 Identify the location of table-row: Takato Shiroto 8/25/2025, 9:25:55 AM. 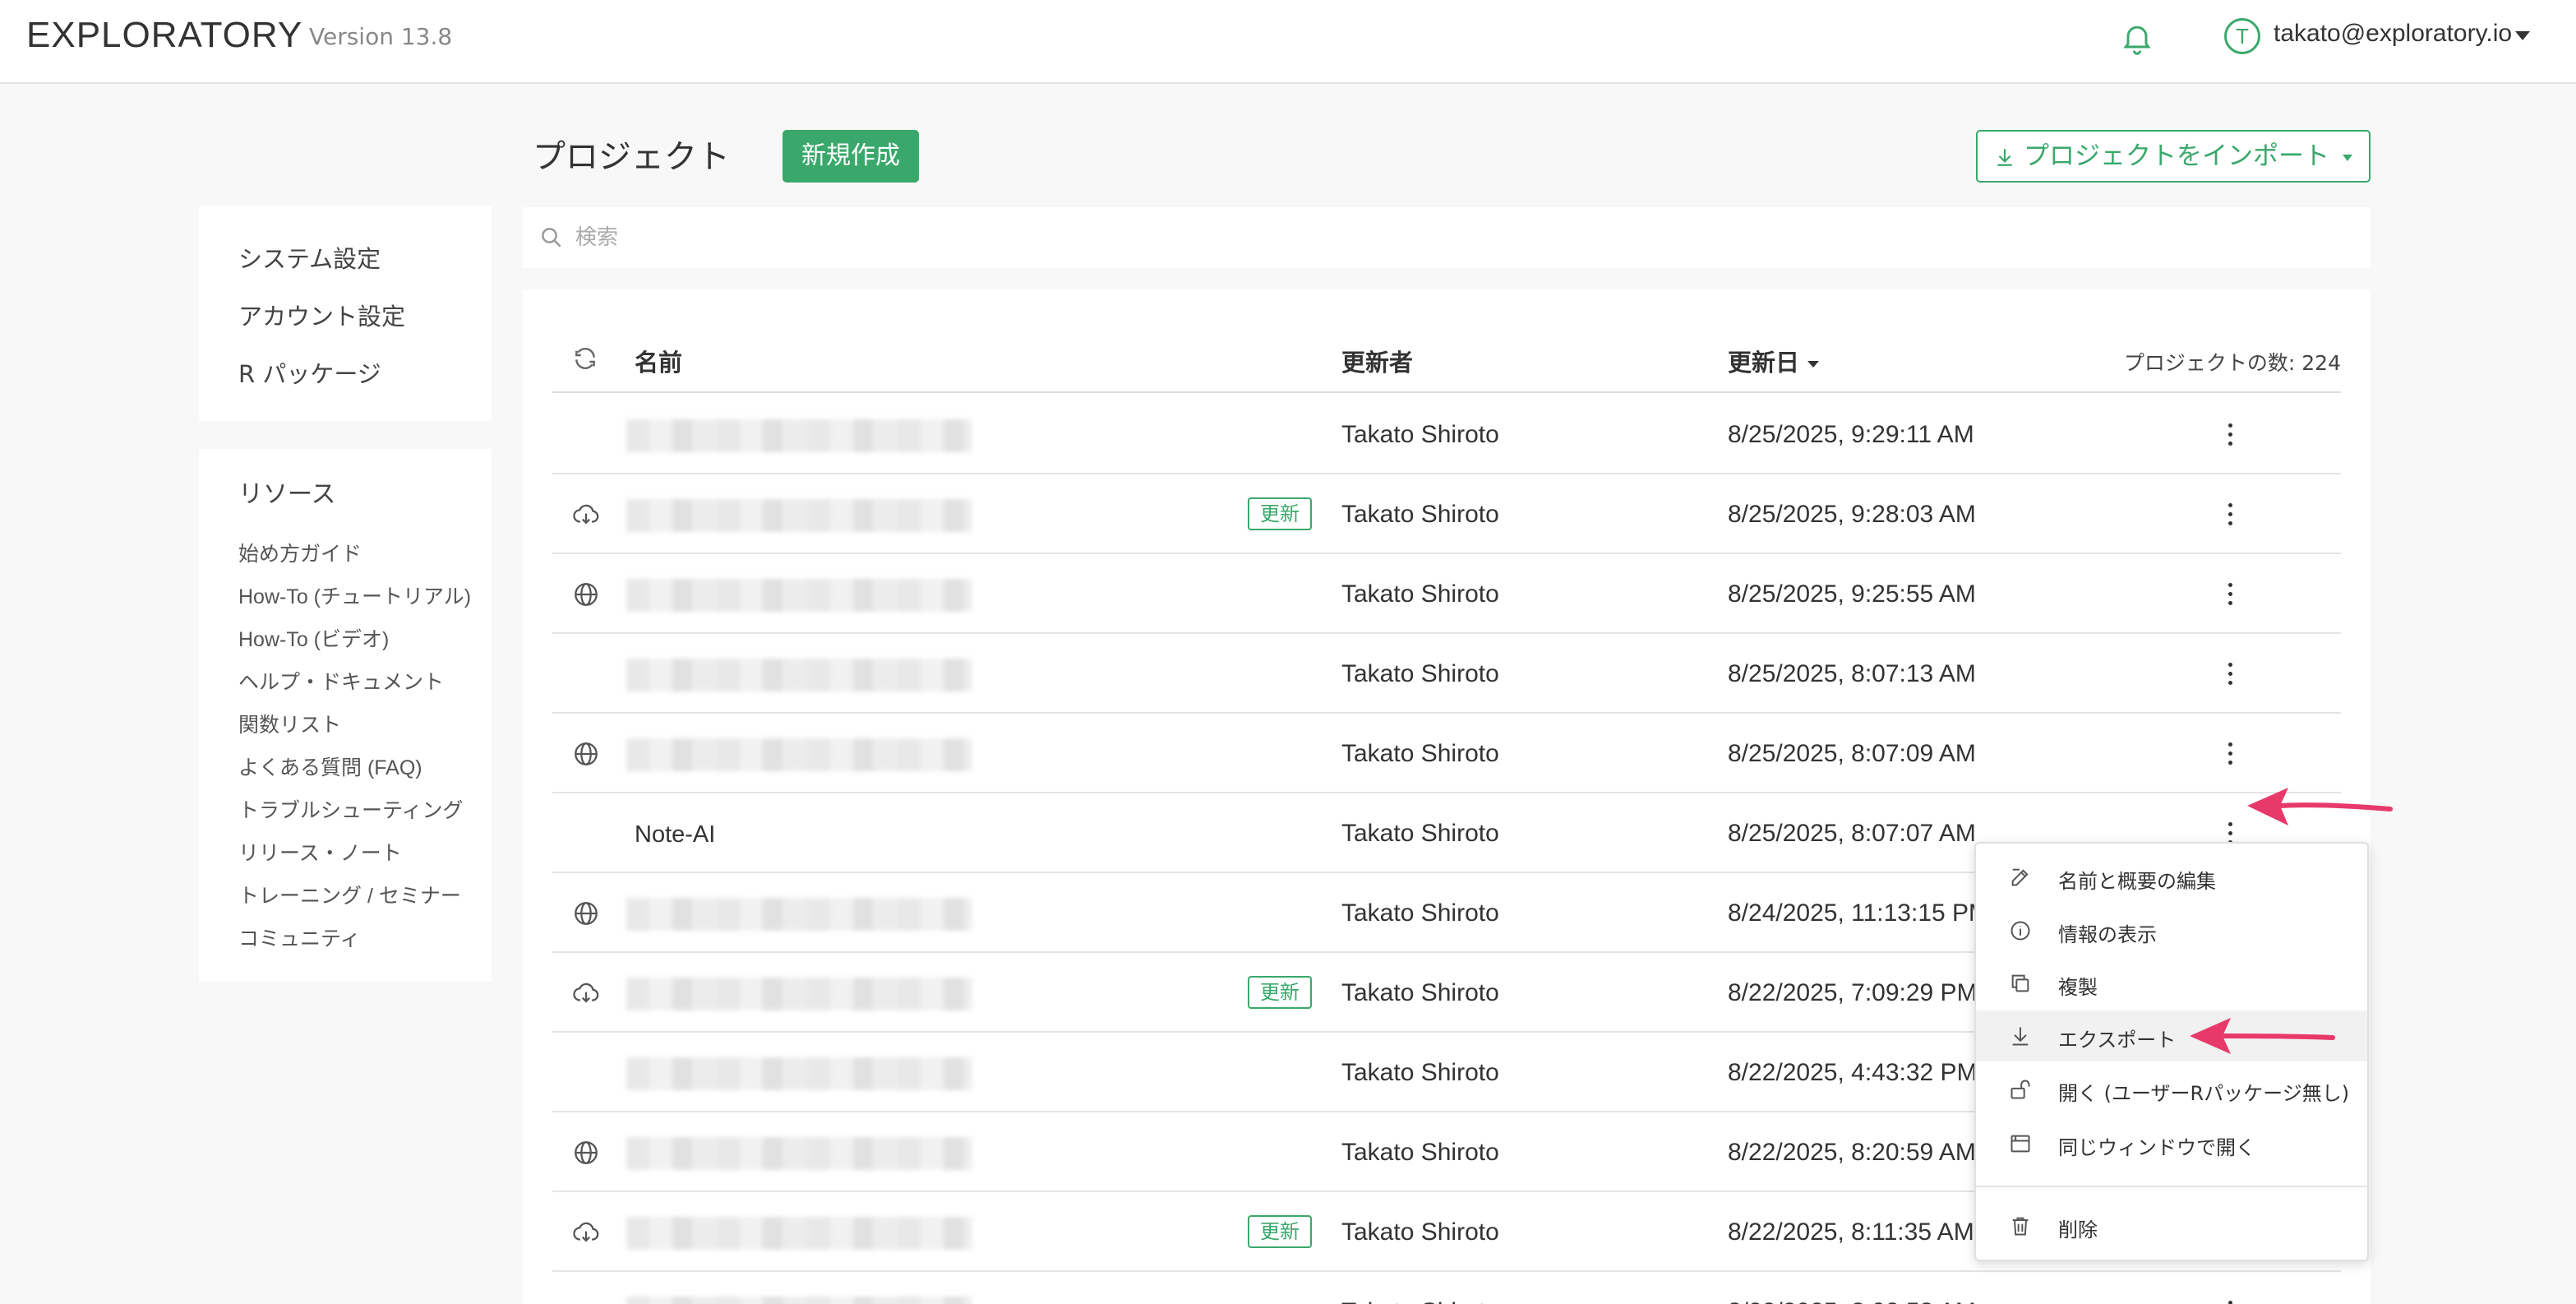
(1446, 594).